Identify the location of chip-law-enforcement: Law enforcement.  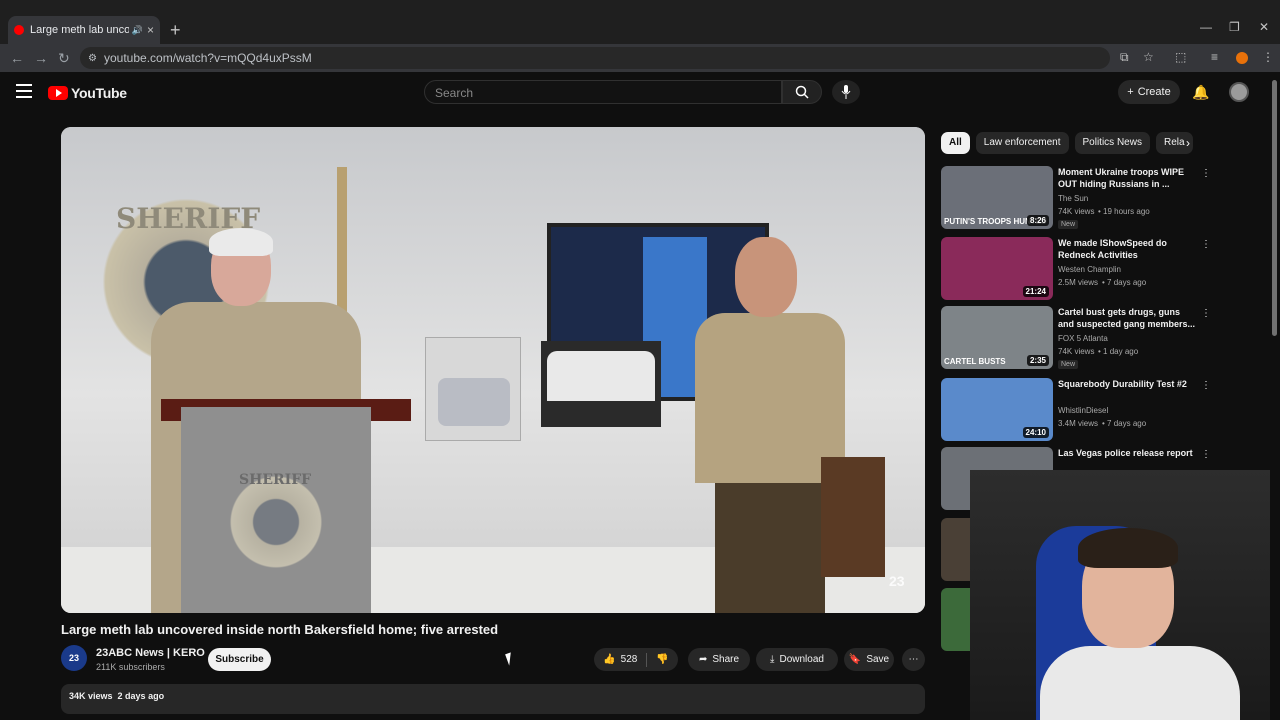
(1022, 143).